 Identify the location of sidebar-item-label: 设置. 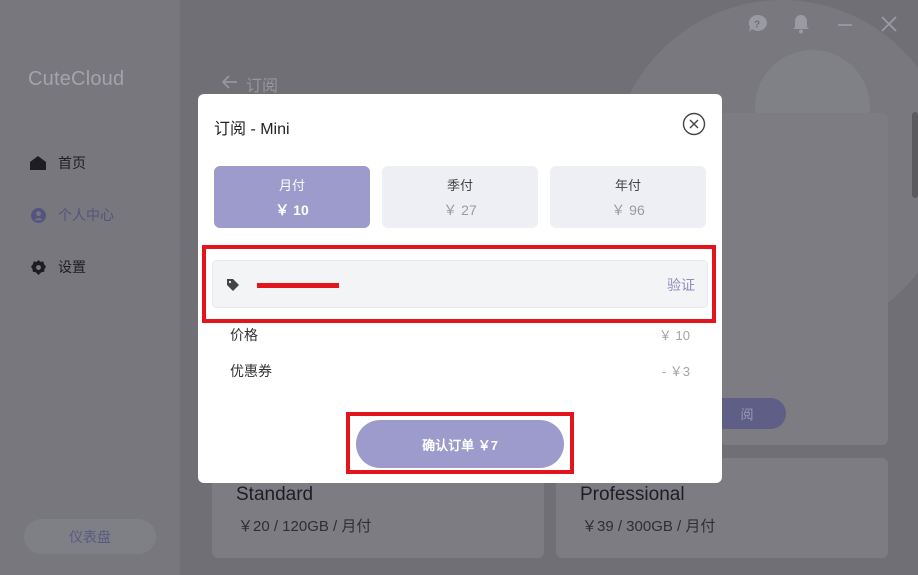
(72, 267).